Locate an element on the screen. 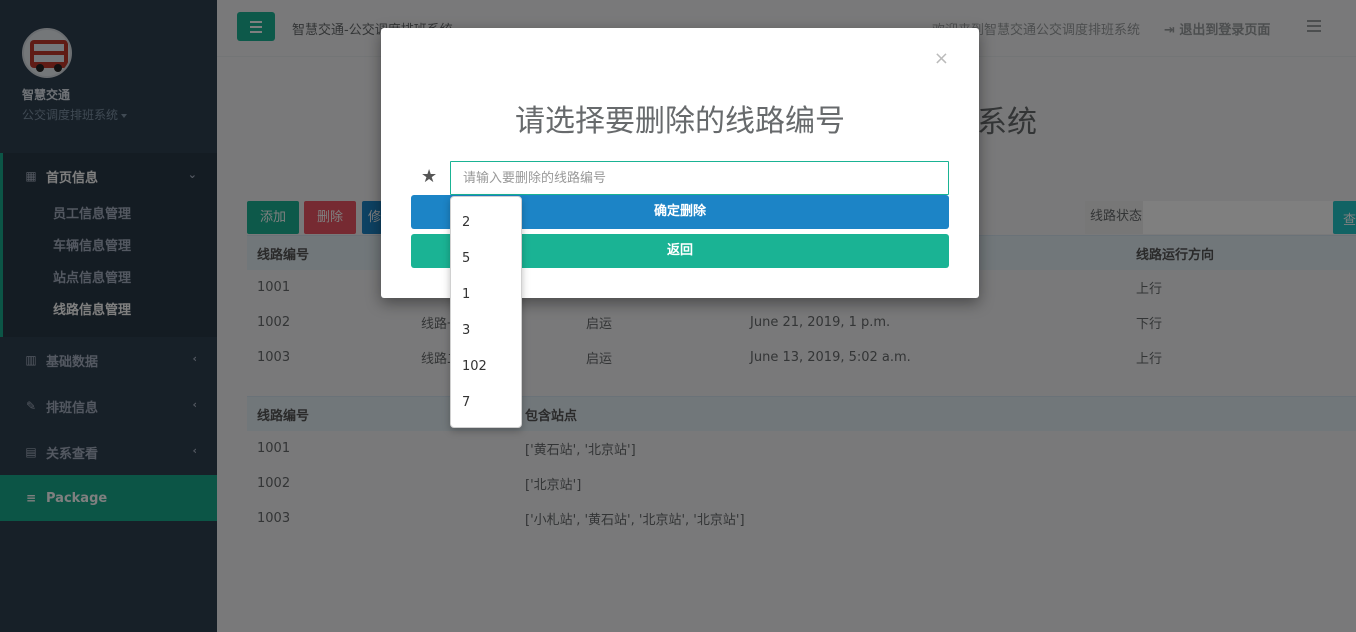 The image size is (1356, 632). close-icon: × is located at coordinates (941, 58).